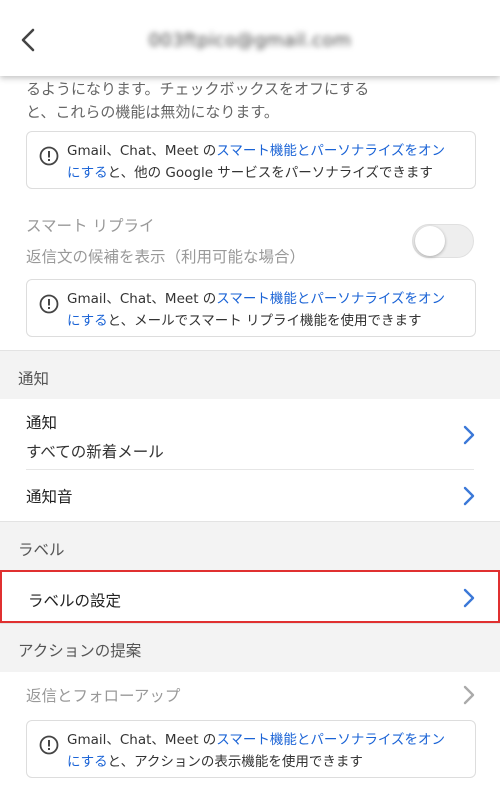  What do you see at coordinates (34, 379) in the screenshot?
I see `section-label: 通知` at bounding box center [34, 379].